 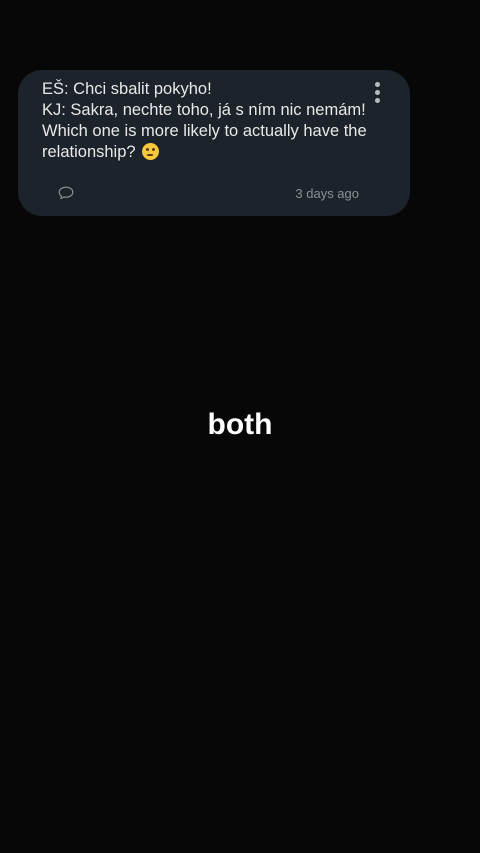 What do you see at coordinates (202, 152) in the screenshot?
I see `post-line-last: relationship?` at bounding box center [202, 152].